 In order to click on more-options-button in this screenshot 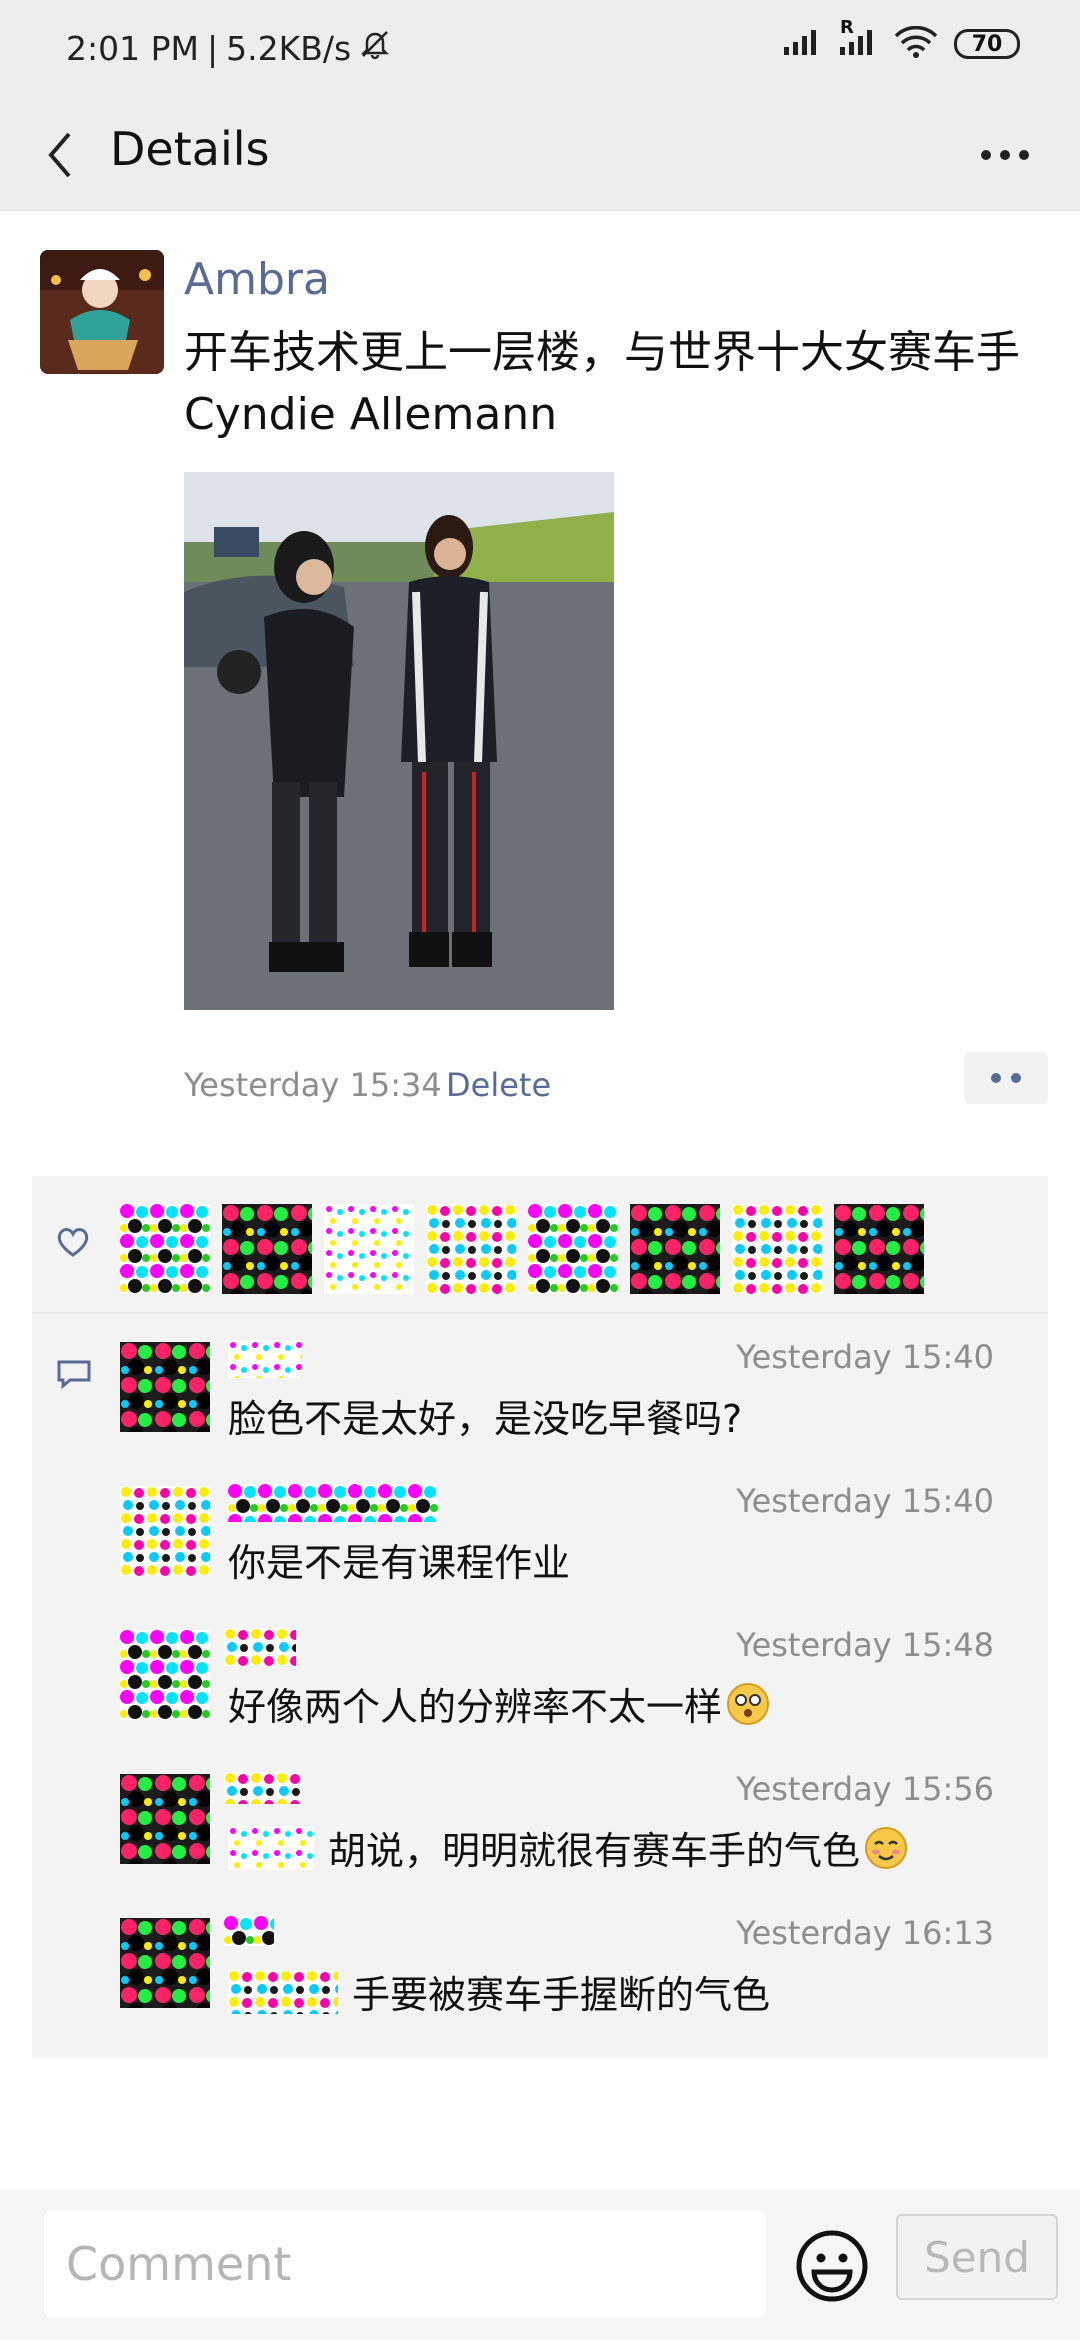, I will do `click(1005, 155)`.